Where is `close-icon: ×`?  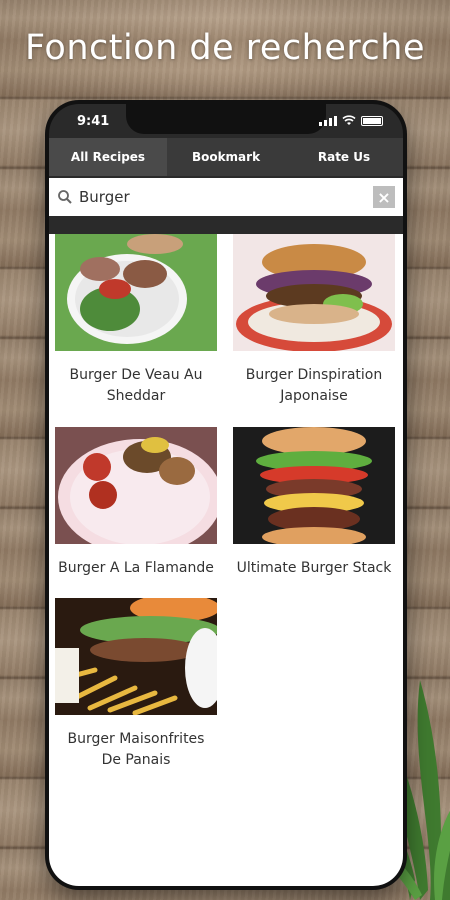 close-icon: × is located at coordinates (384, 197).